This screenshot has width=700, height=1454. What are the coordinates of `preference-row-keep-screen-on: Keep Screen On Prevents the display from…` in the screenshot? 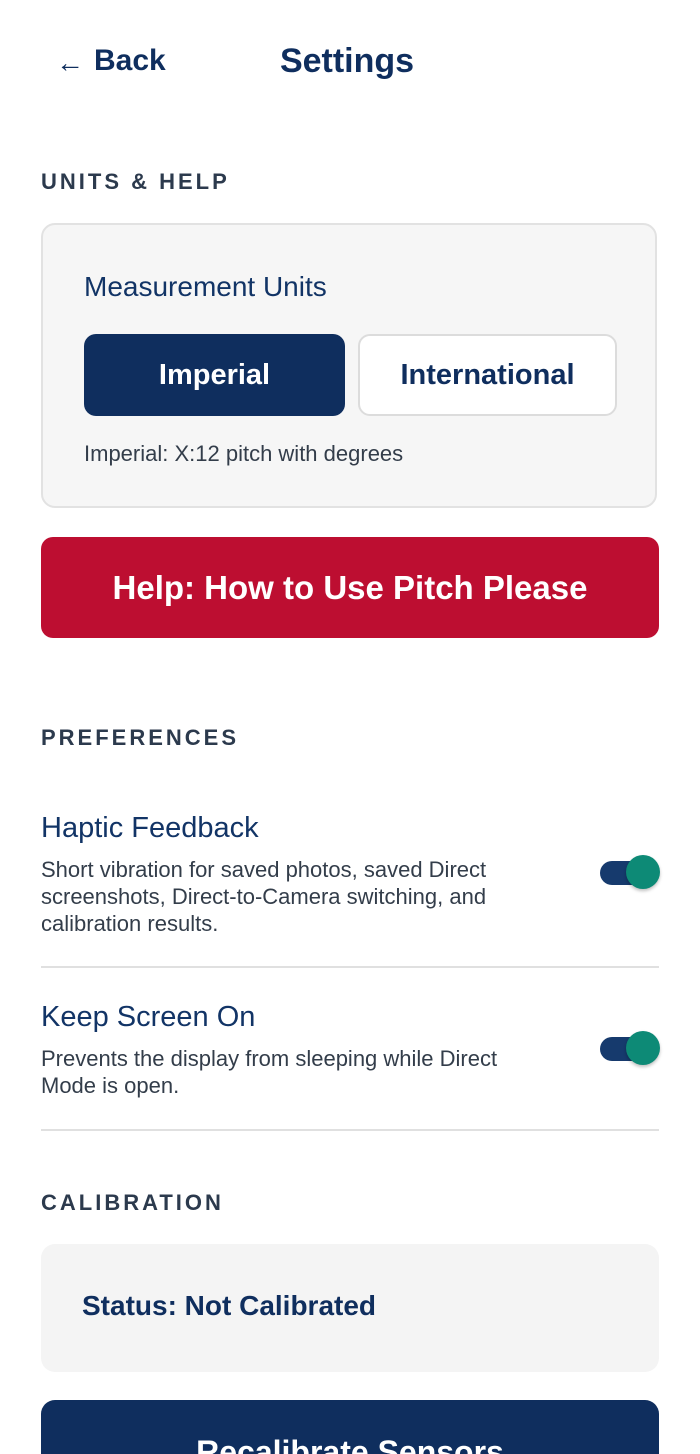 It's located at (350, 1049).